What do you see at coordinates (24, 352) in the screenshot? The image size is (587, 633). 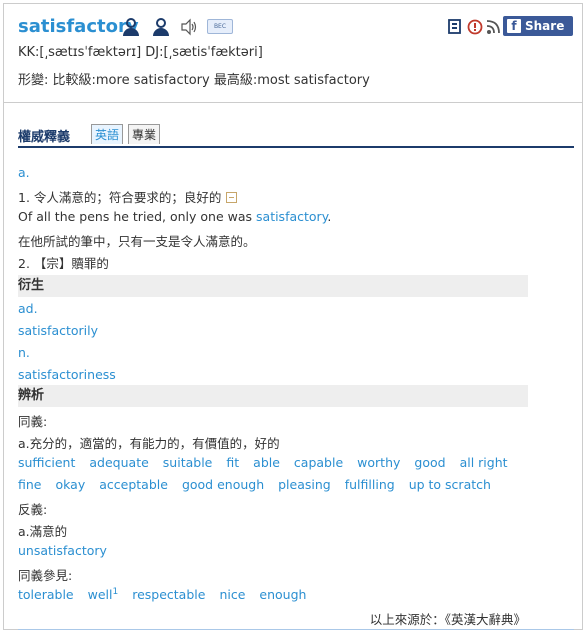 I see `derivative-pos-2: n.` at bounding box center [24, 352].